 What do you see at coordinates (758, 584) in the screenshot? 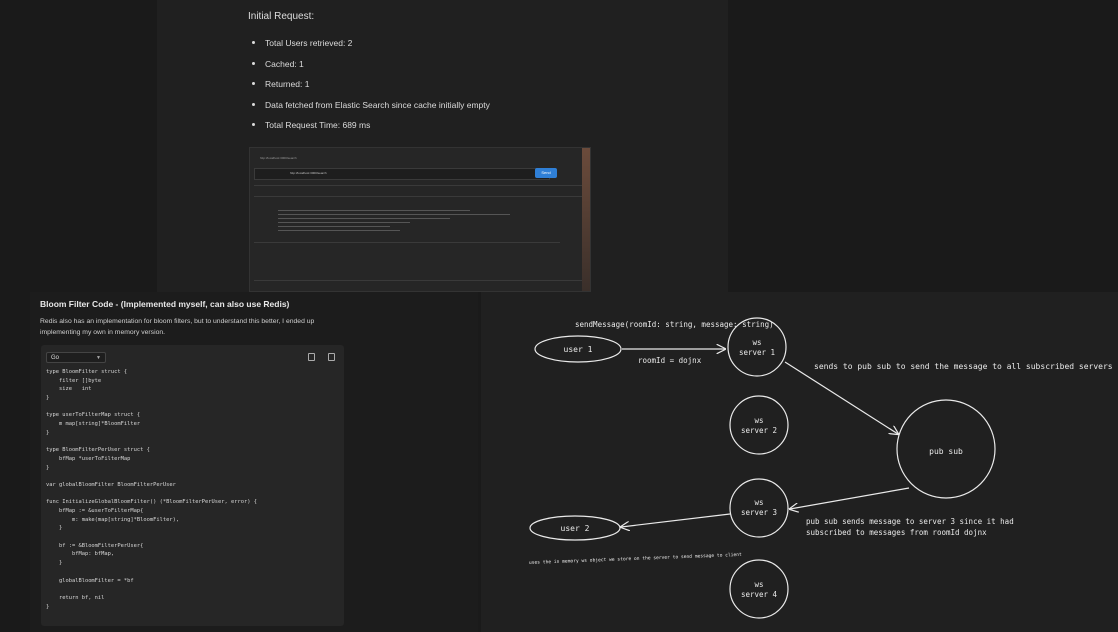
I see `server4-label-line1: ws` at bounding box center [758, 584].